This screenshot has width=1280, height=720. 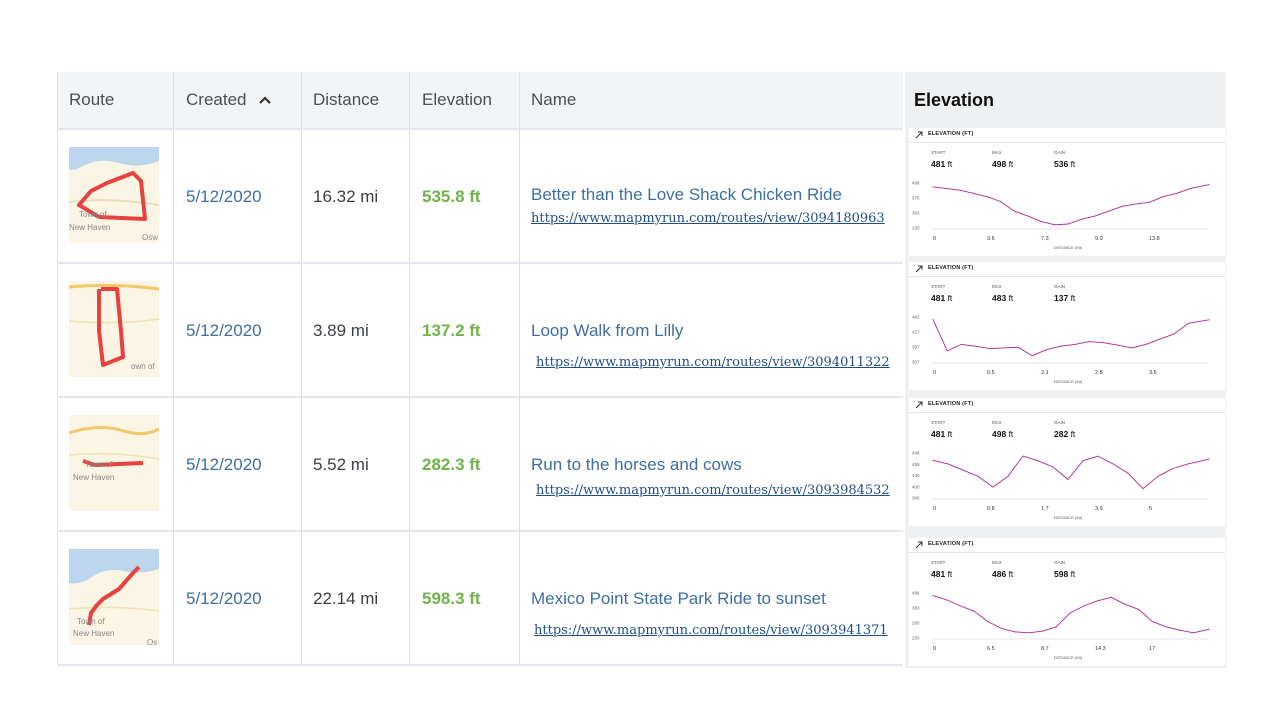 I want to click on sort-ascending-icon, so click(x=265, y=100).